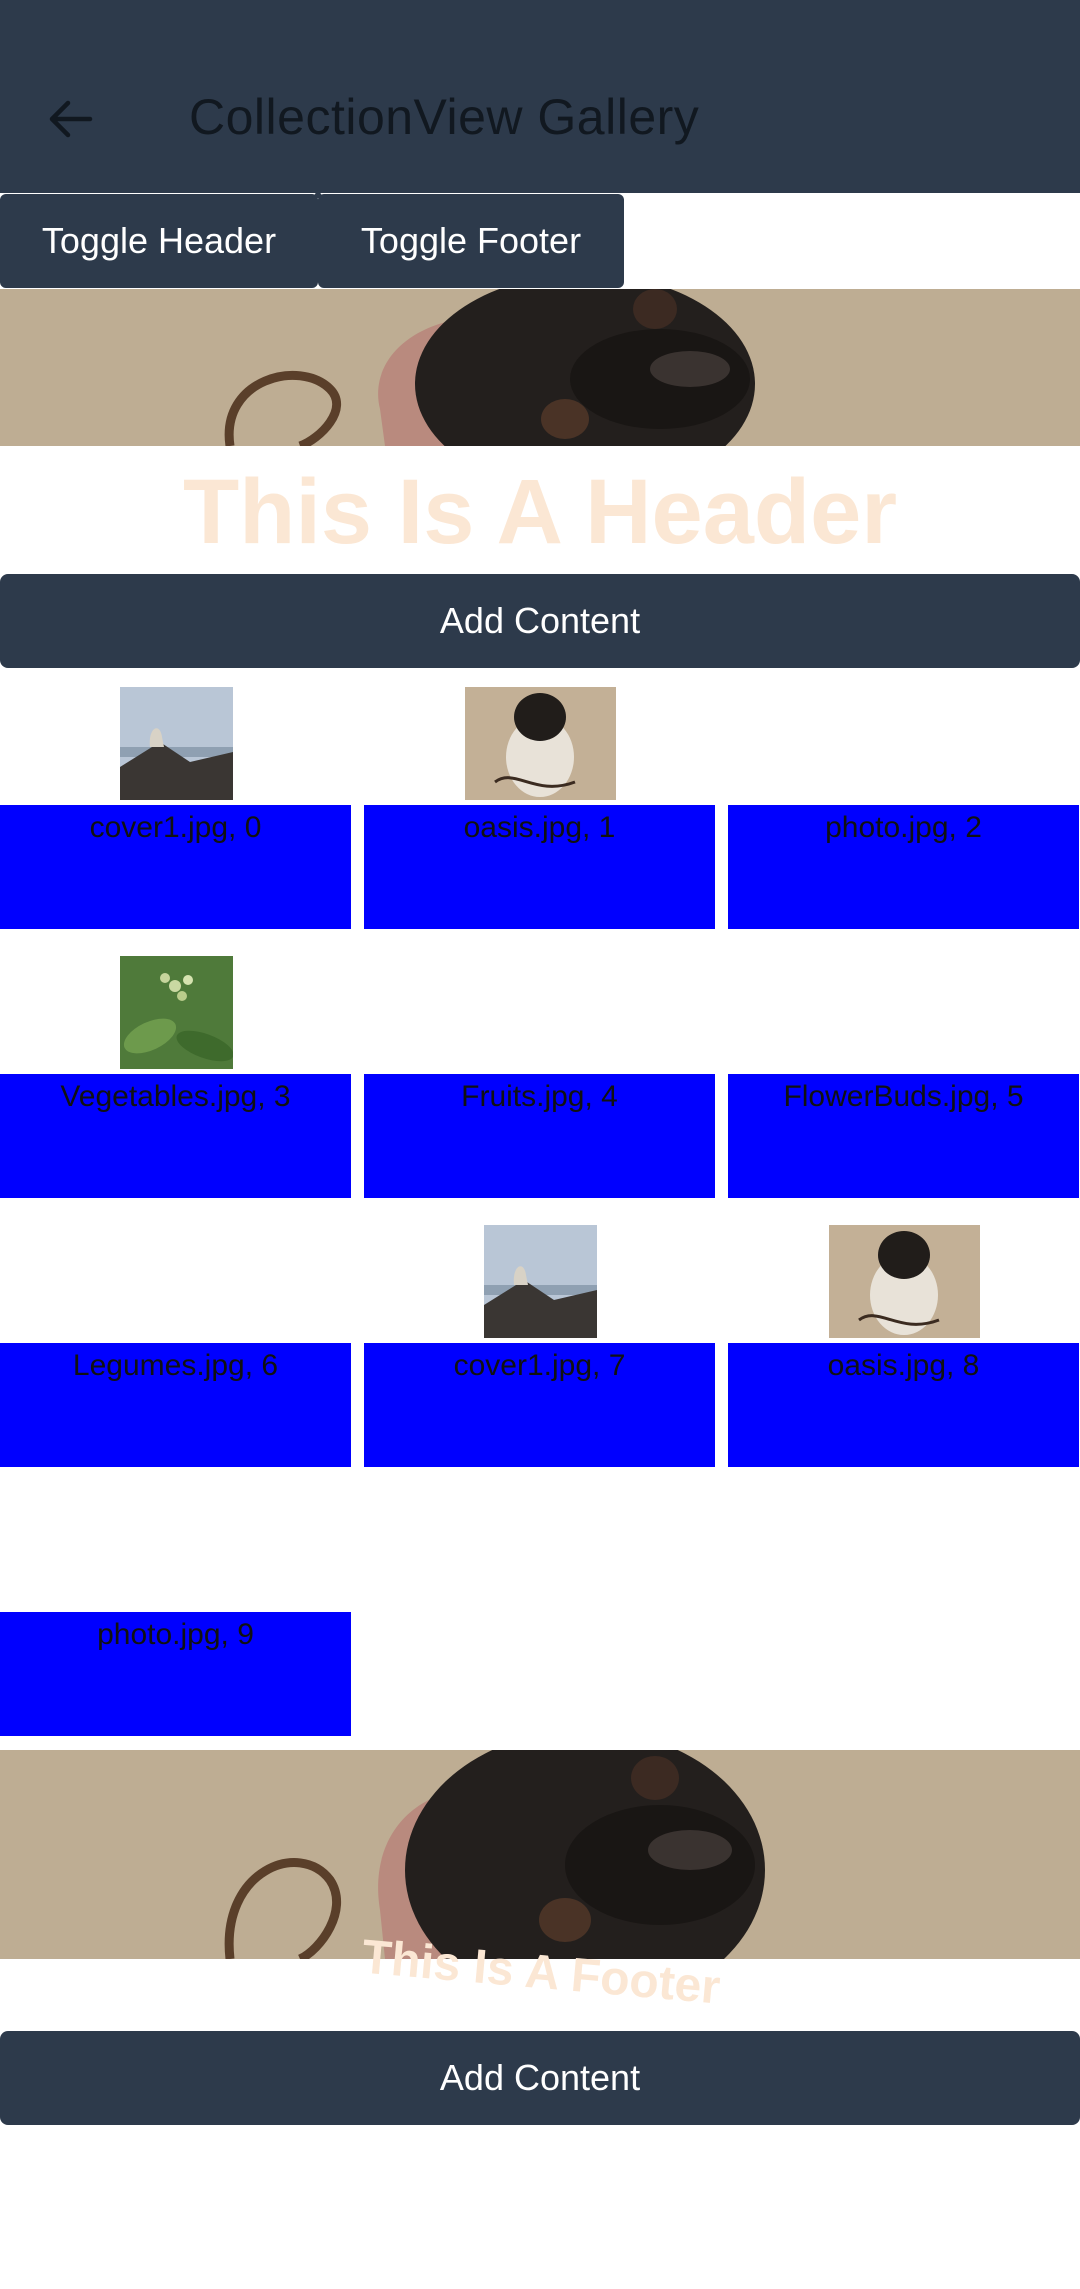 This screenshot has height=2289, width=1080. Describe the element at coordinates (318, 194) in the screenshot. I see `button-divider-notch` at that location.